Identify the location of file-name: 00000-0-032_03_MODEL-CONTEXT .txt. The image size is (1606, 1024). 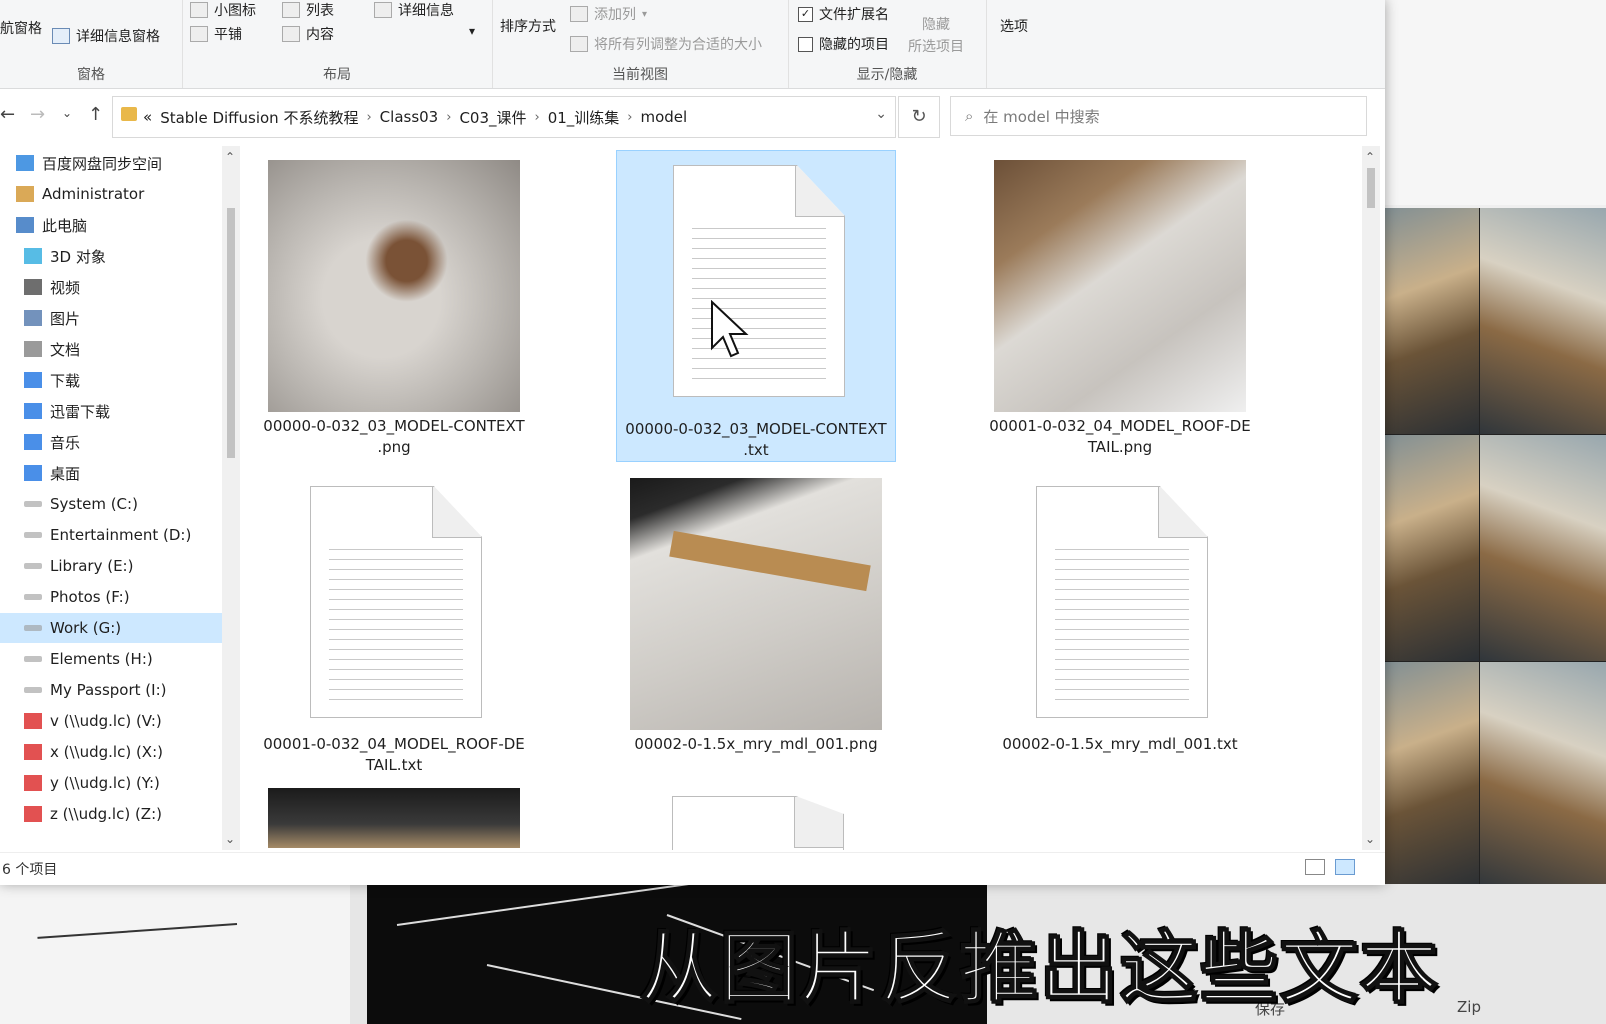
(756, 439).